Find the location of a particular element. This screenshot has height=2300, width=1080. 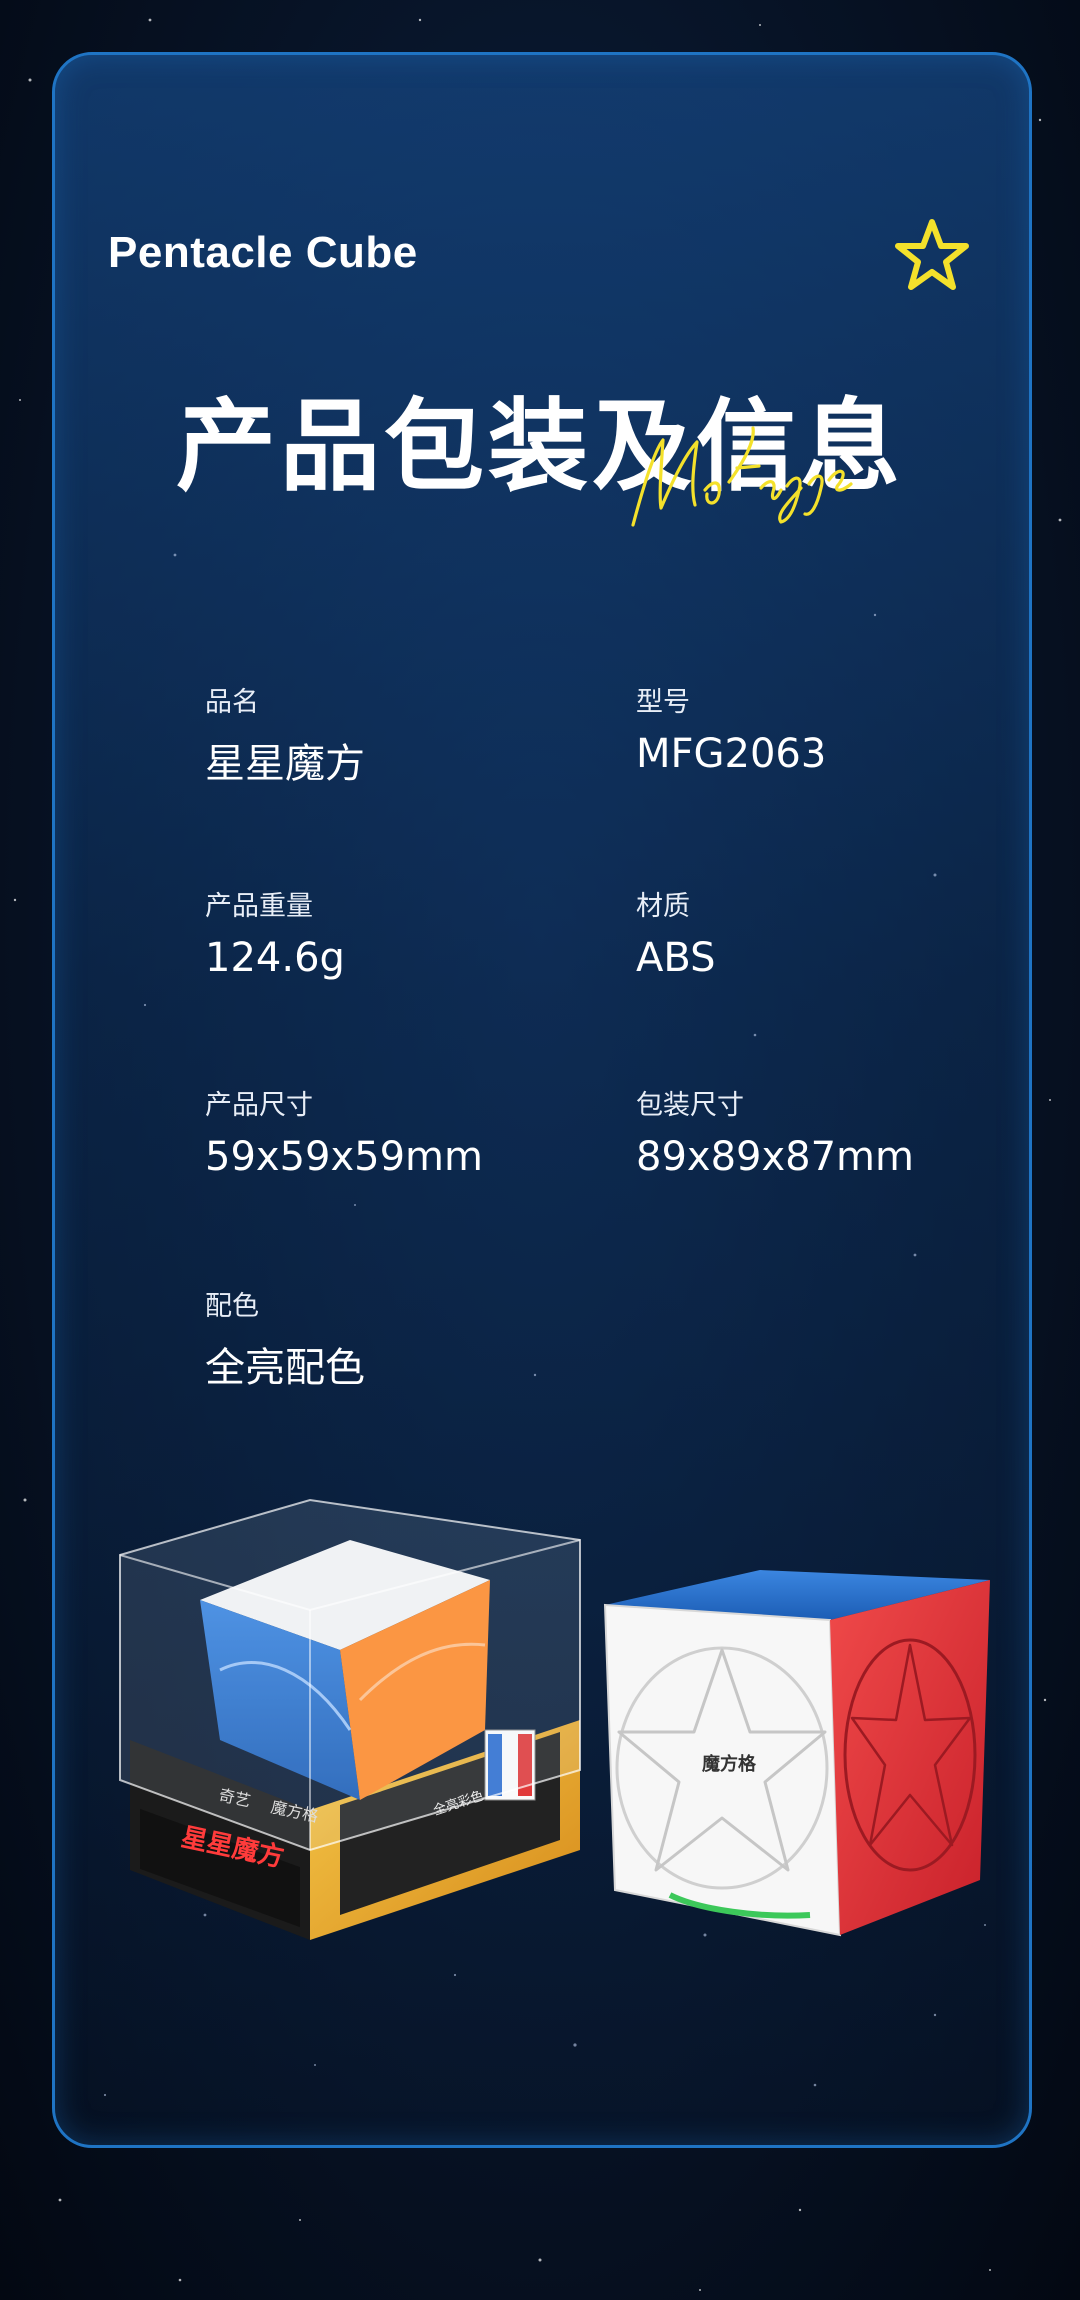

spec-value: 124.6g is located at coordinates (275, 958).